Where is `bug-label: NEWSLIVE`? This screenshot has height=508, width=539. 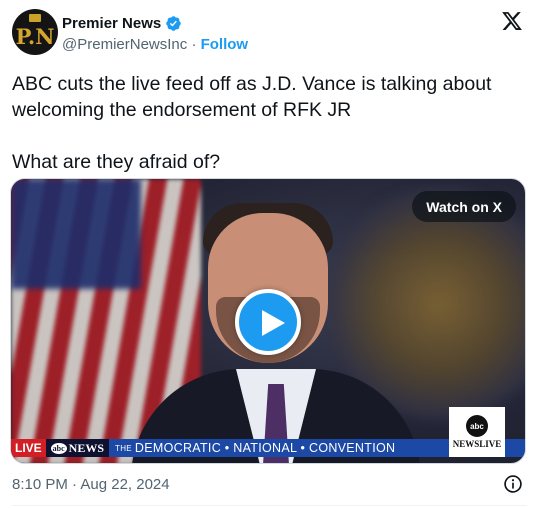
bug-label: NEWSLIVE is located at coordinates (477, 444).